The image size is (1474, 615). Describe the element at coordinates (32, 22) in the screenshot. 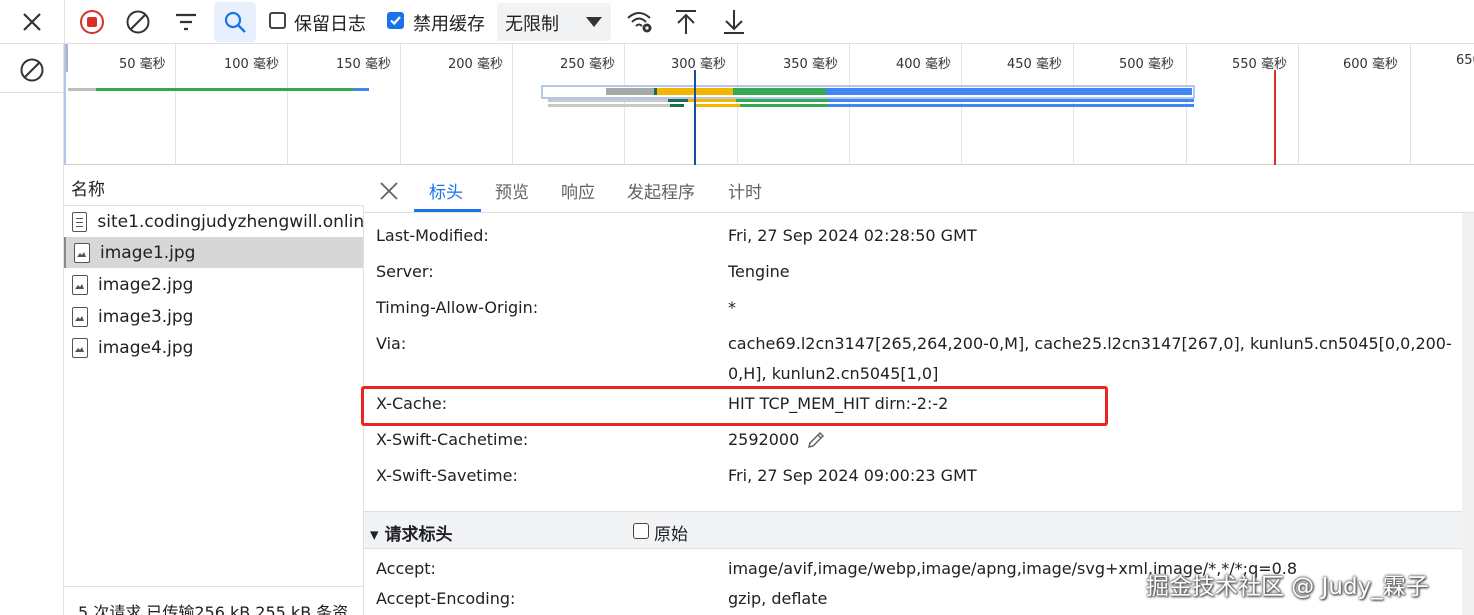

I see `close-icon` at that location.